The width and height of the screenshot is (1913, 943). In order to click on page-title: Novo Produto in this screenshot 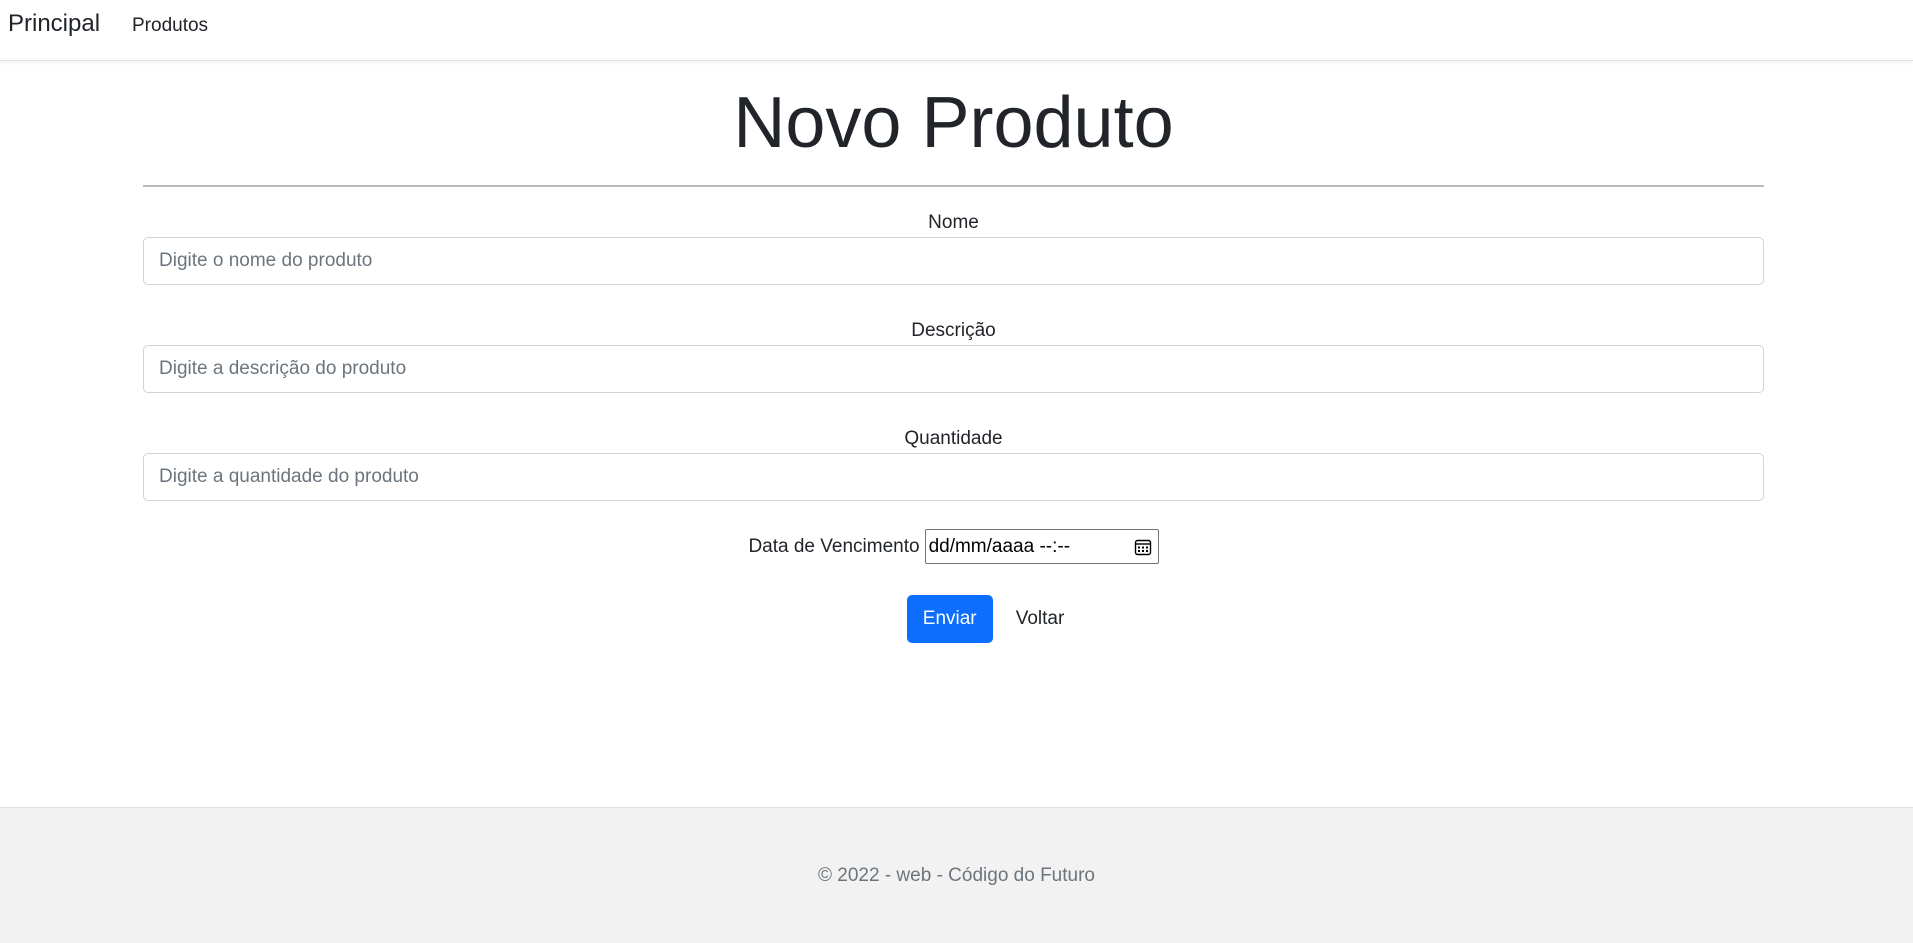, I will do `click(953, 123)`.